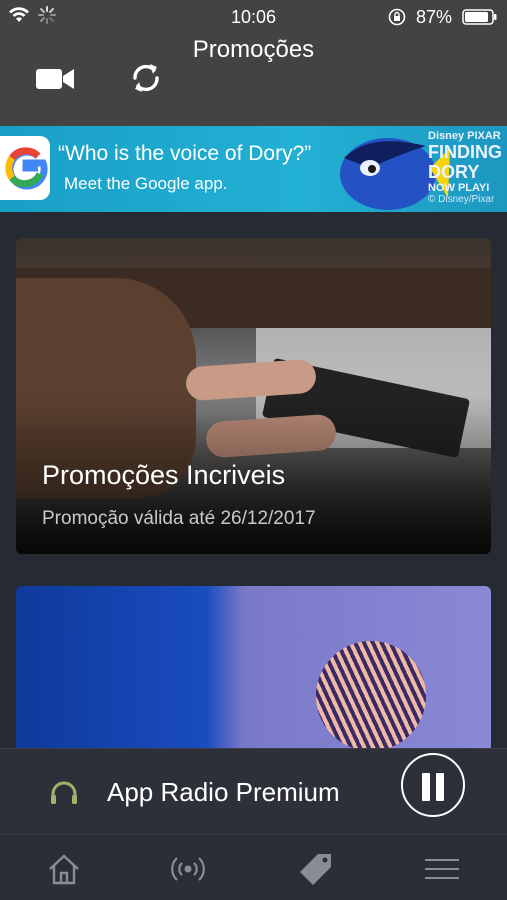 This screenshot has width=507, height=900. What do you see at coordinates (146, 78) in the screenshot?
I see `refresh-sync-icon` at bounding box center [146, 78].